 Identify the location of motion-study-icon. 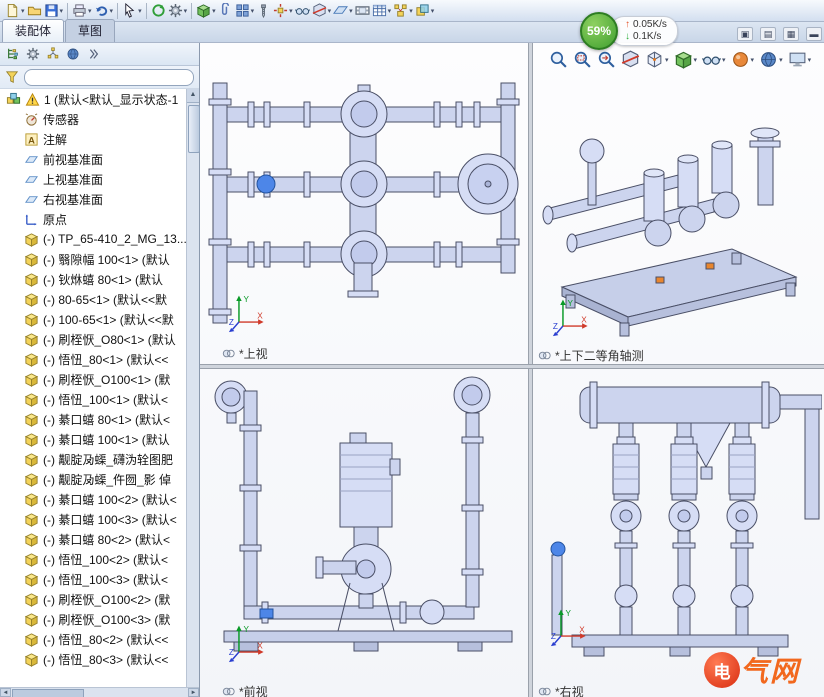
(362, 11).